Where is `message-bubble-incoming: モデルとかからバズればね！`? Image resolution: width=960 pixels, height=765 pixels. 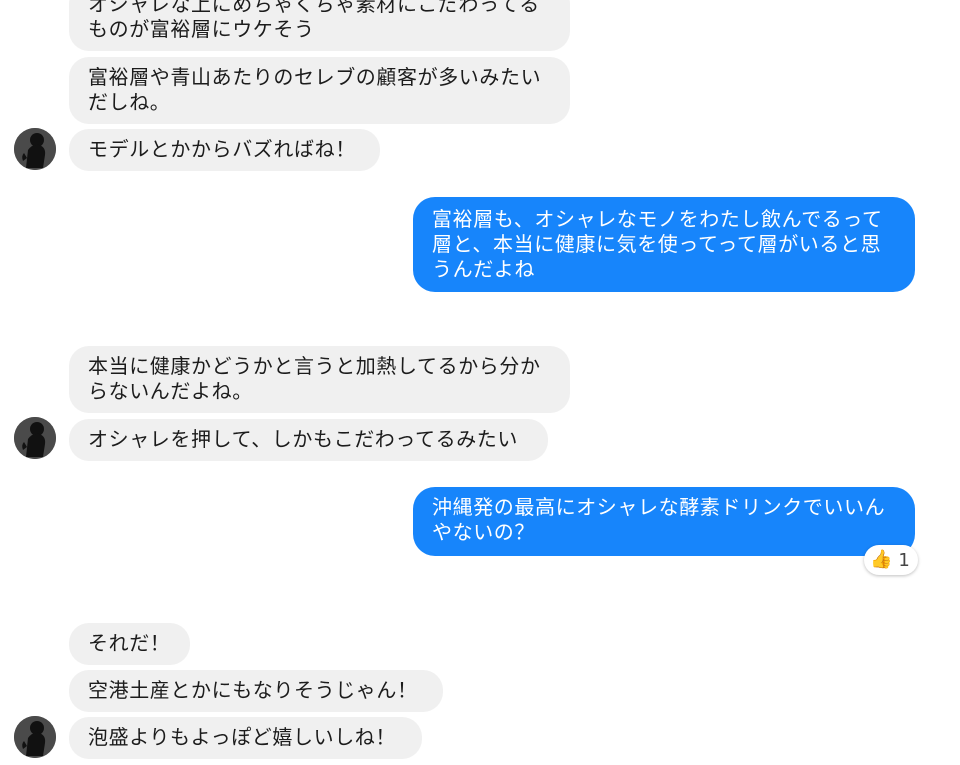
message-bubble-incoming: モデルとかからバズればね！ is located at coordinates (224, 150).